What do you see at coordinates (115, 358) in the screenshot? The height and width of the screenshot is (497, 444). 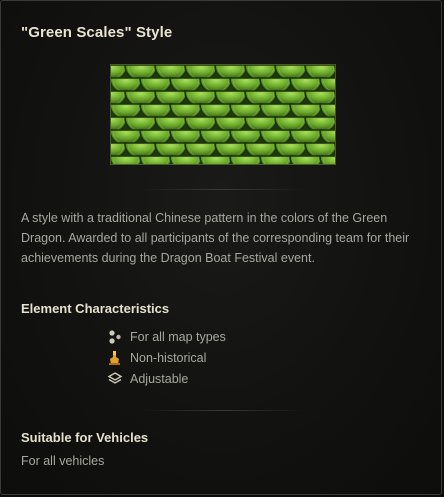 I see `non-historical-icon` at bounding box center [115, 358].